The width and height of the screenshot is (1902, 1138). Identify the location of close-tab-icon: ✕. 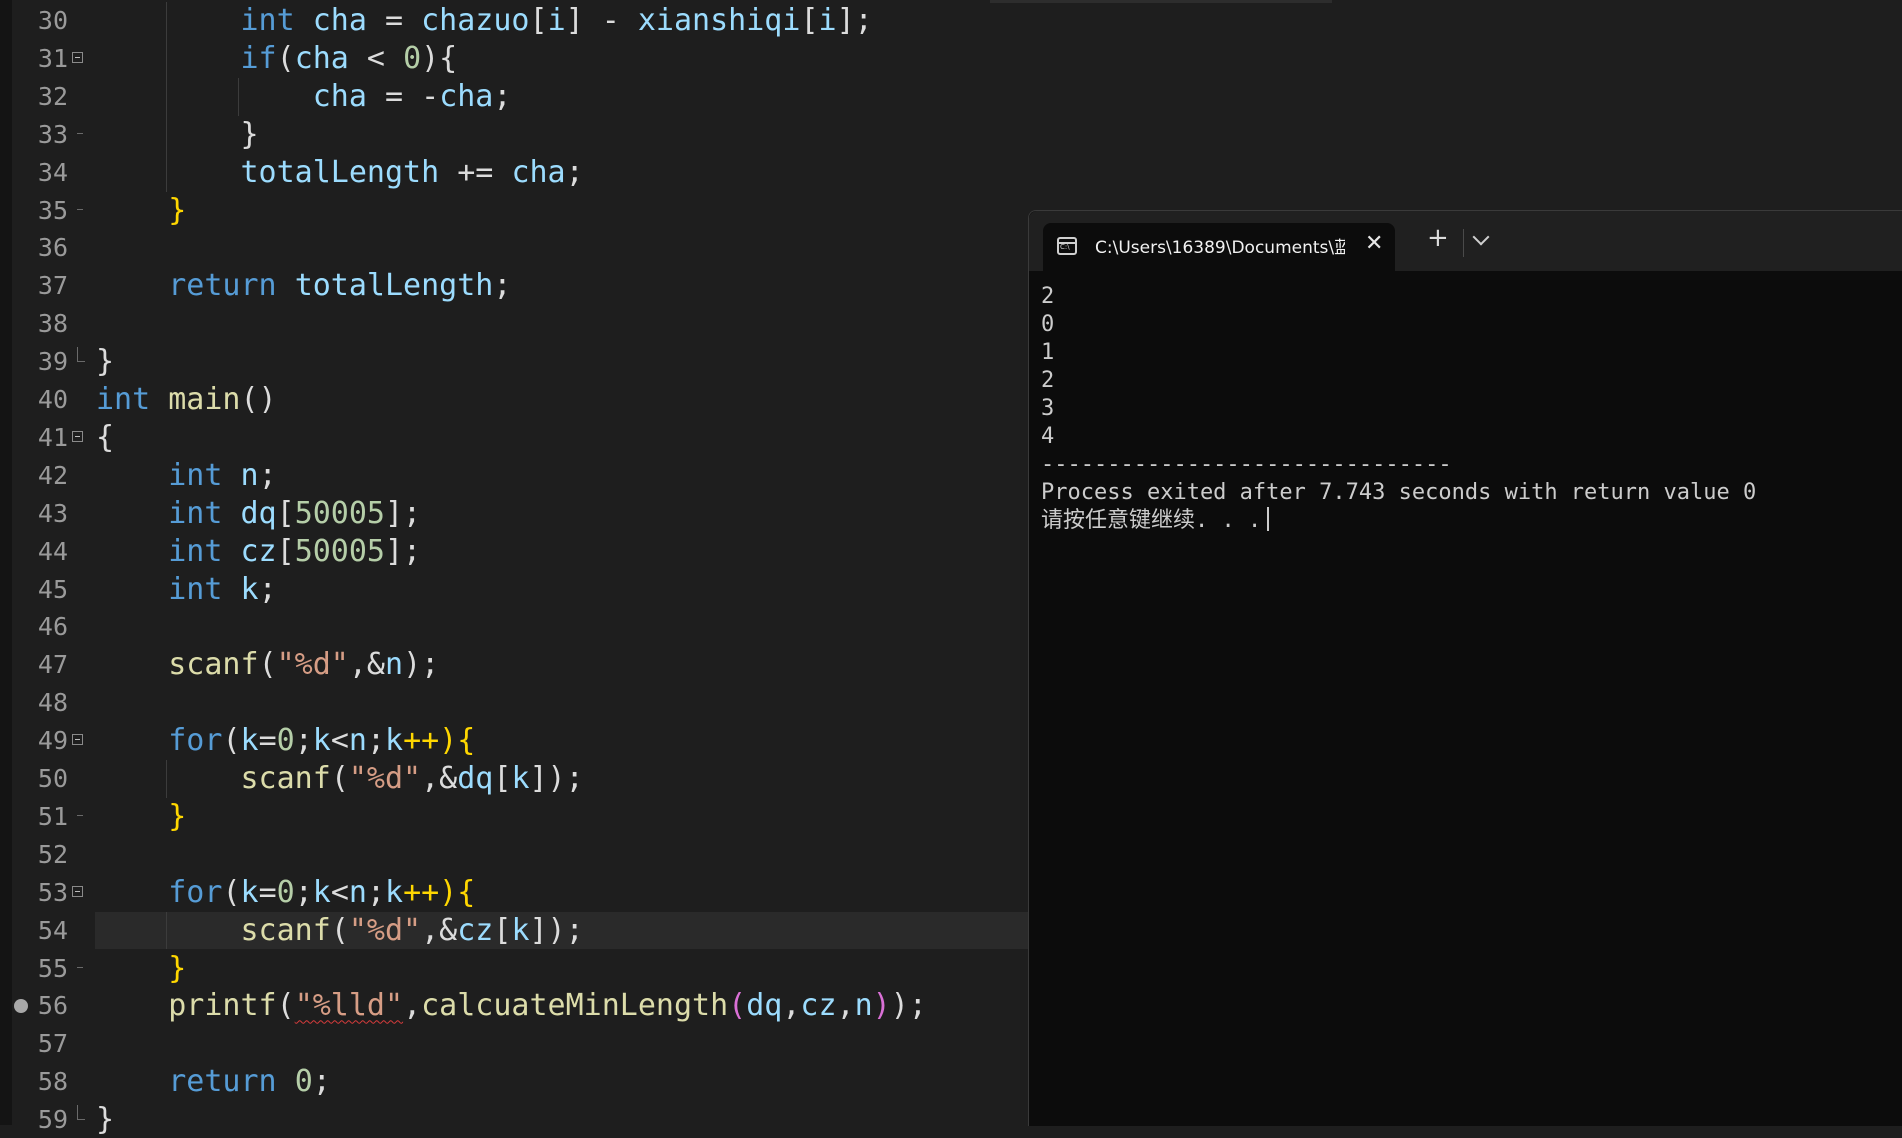
(1374, 243).